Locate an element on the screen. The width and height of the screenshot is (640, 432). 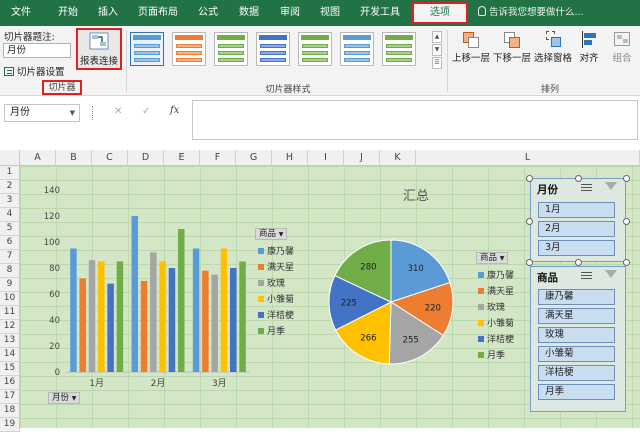
tab-4: 公式 is located at coordinates (208, 13).